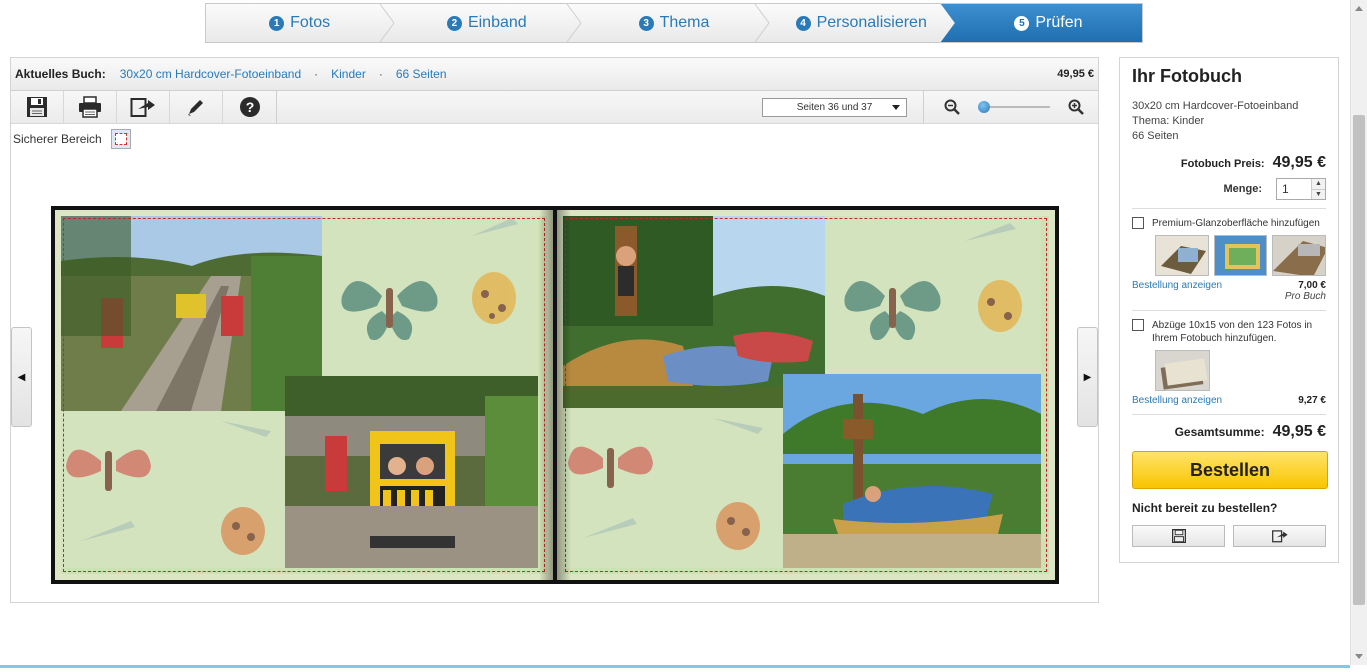 This screenshot has height=672, width=1367. What do you see at coordinates (1230, 470) in the screenshot?
I see `order-button: Bestellen` at bounding box center [1230, 470].